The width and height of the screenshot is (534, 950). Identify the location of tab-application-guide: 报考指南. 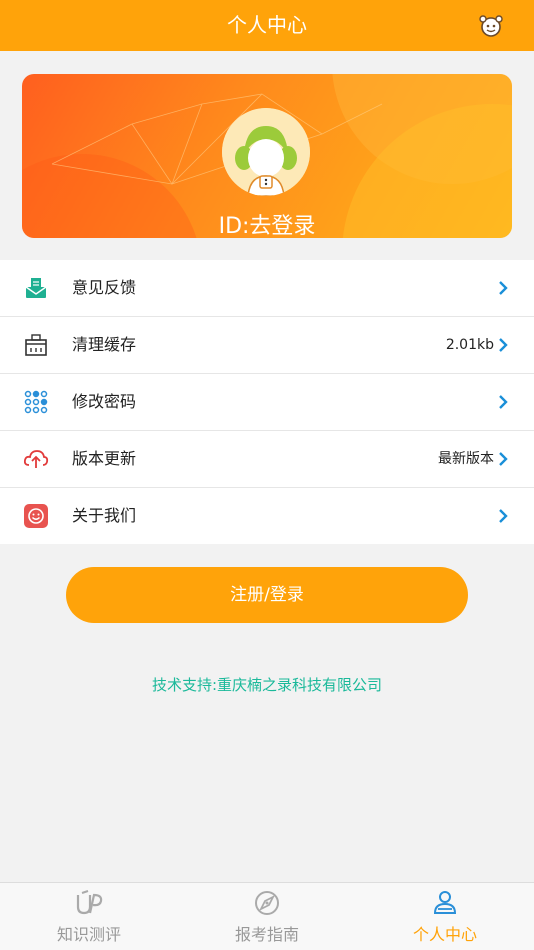
(267, 916).